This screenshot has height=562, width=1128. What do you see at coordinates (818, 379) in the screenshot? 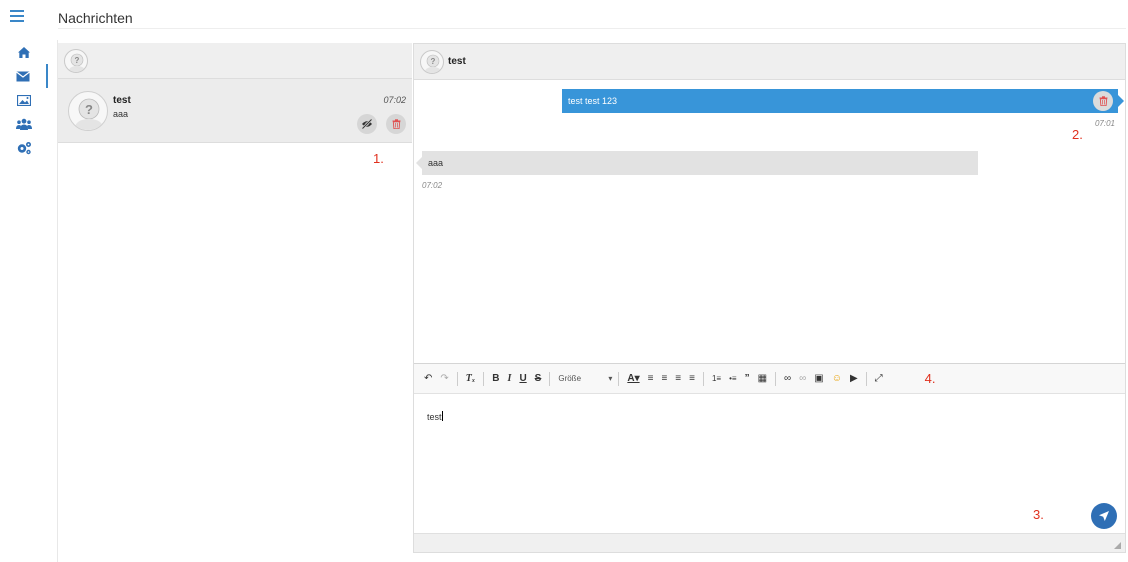
I see `insert-image-icon: ▣` at bounding box center [818, 379].